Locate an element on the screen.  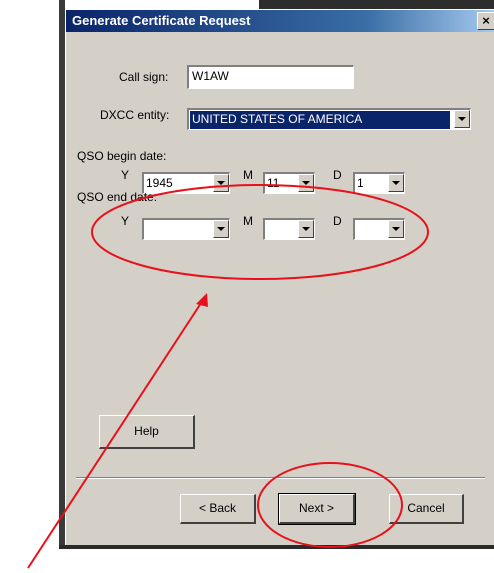
end-year-label: Y is located at coordinates (125, 221).